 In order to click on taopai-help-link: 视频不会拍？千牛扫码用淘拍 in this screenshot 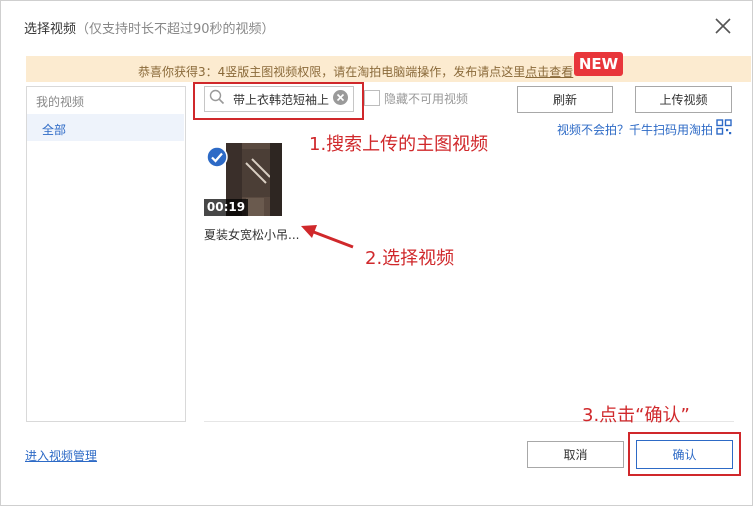, I will do `click(635, 129)`.